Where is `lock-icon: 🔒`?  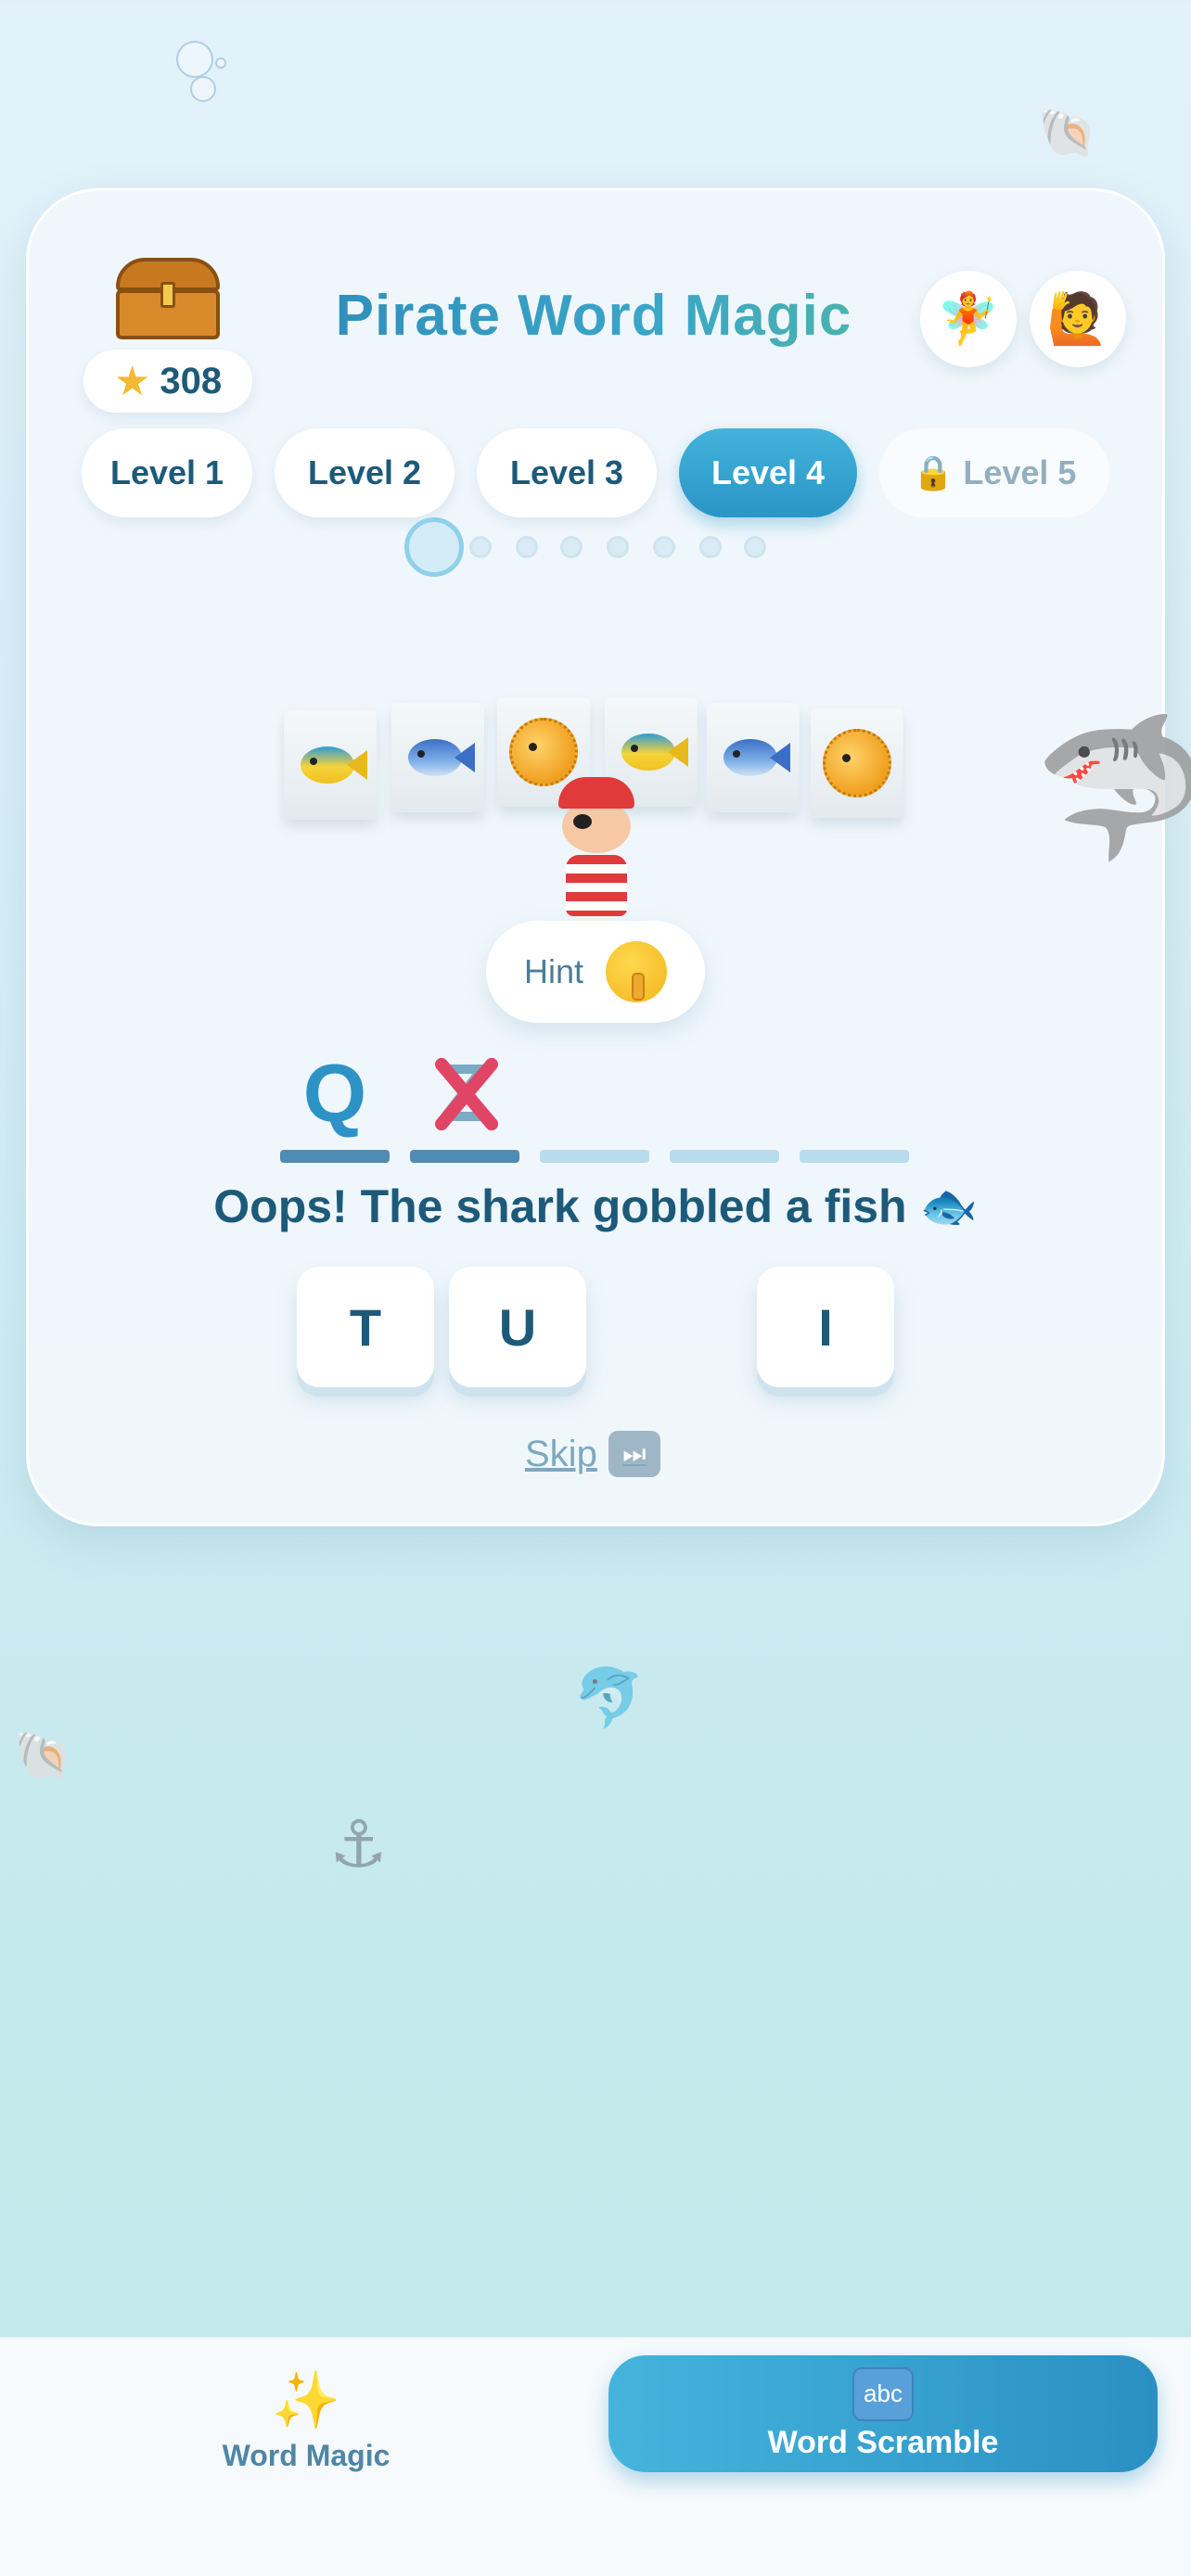
lock-icon: 🔒 is located at coordinates (933, 472).